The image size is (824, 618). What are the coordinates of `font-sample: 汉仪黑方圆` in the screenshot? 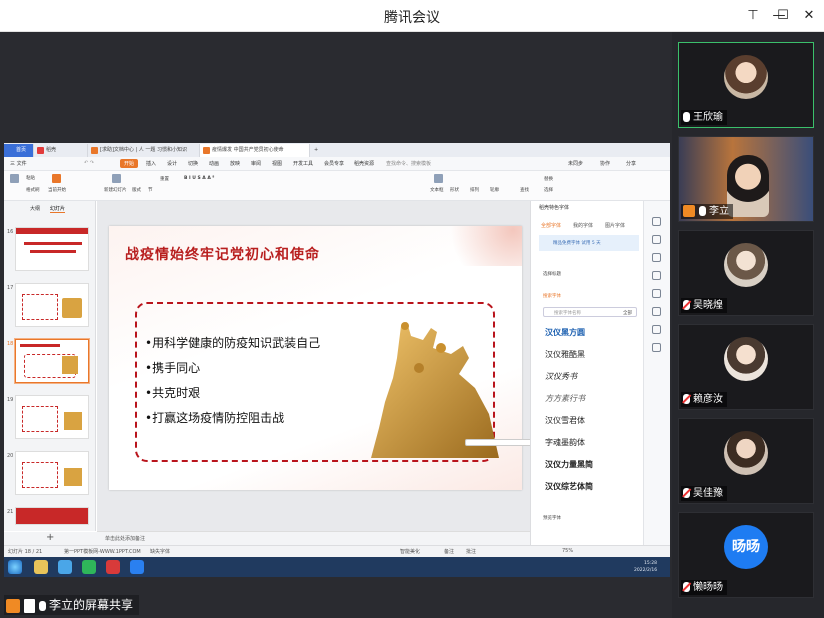 It's located at (565, 332).